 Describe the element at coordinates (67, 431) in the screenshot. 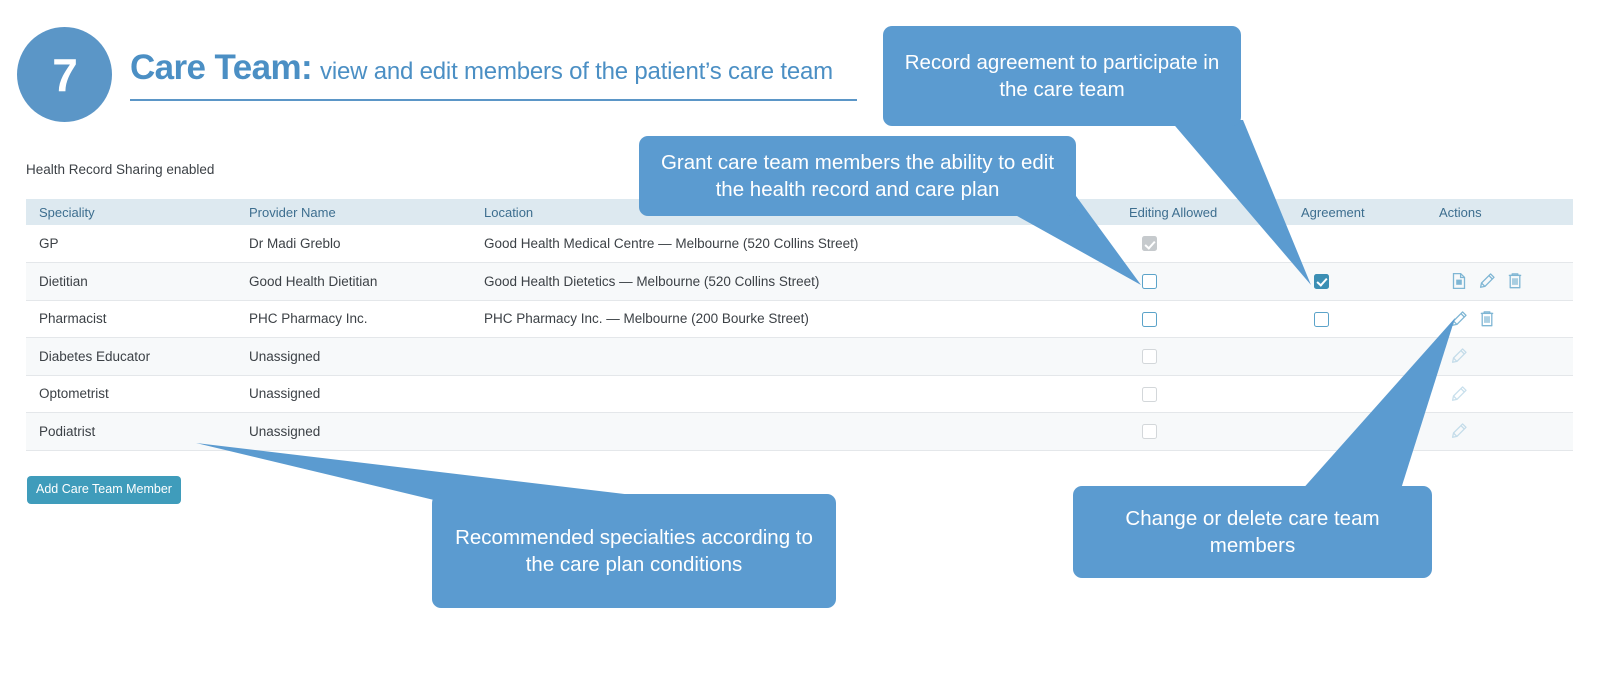

I see `cell-speciality: Podiatrist` at that location.